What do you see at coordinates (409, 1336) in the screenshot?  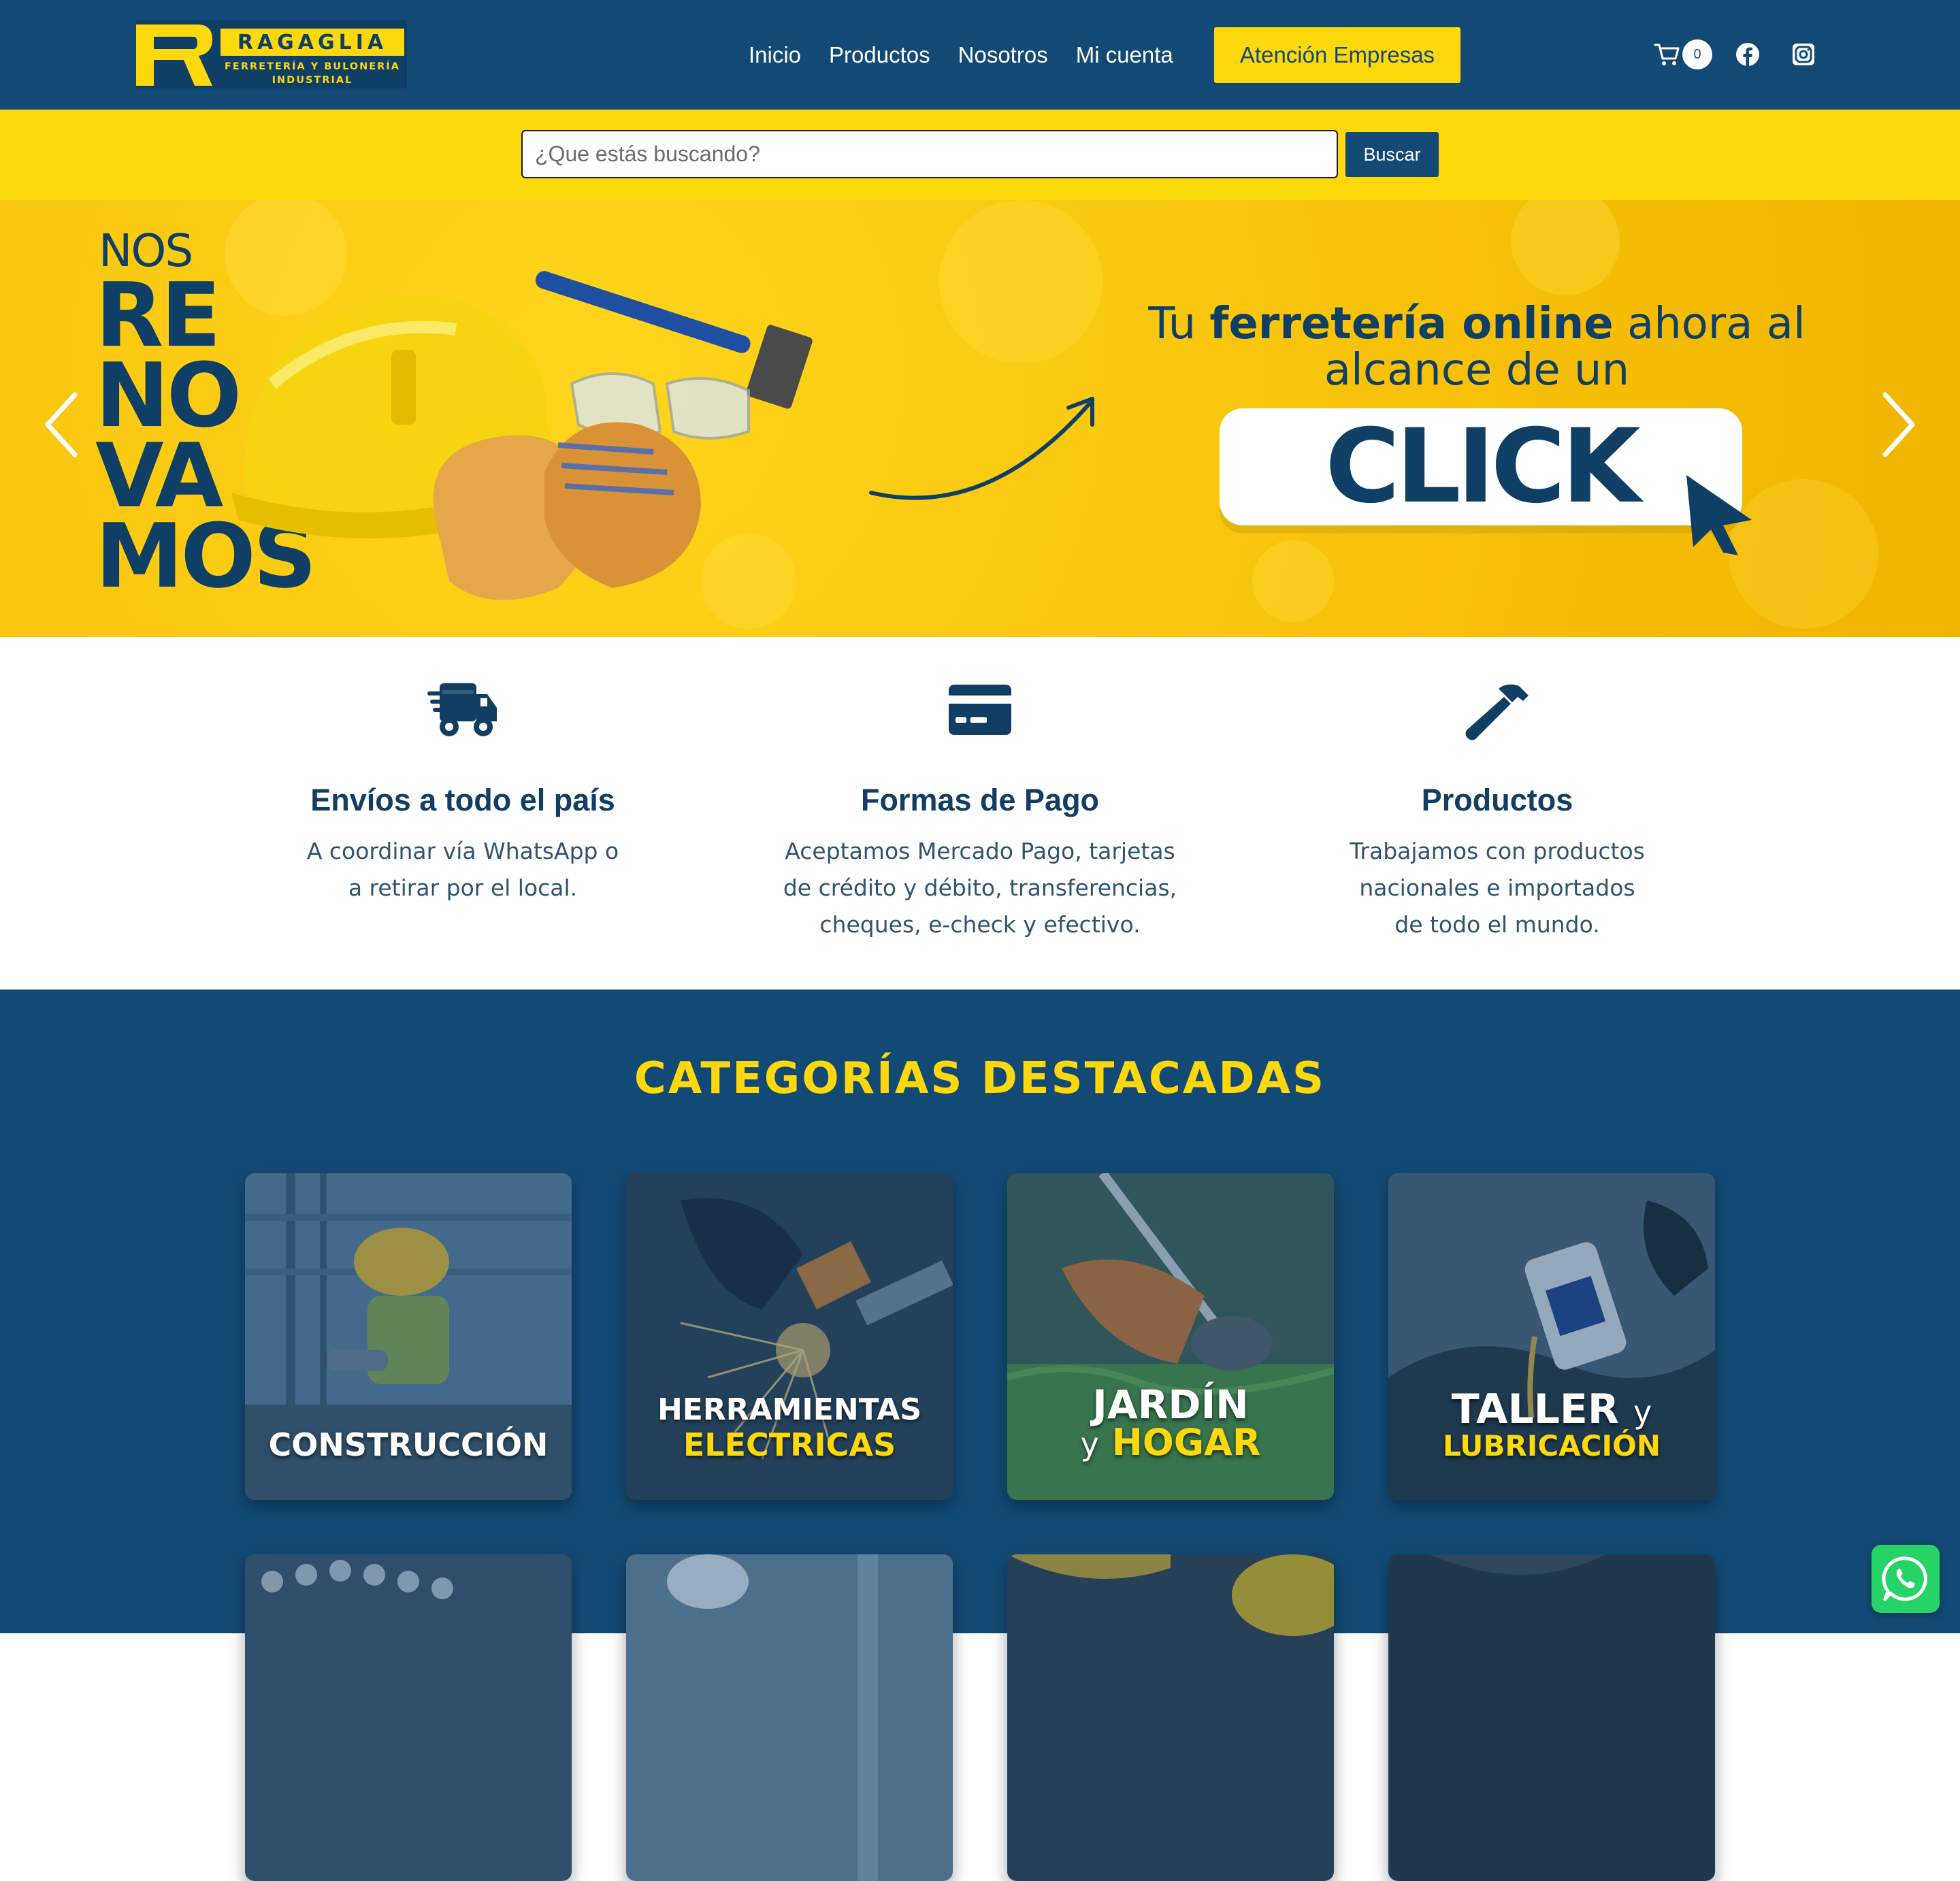 I see `category-card-construccion: CONSTRUCCIÓN` at bounding box center [409, 1336].